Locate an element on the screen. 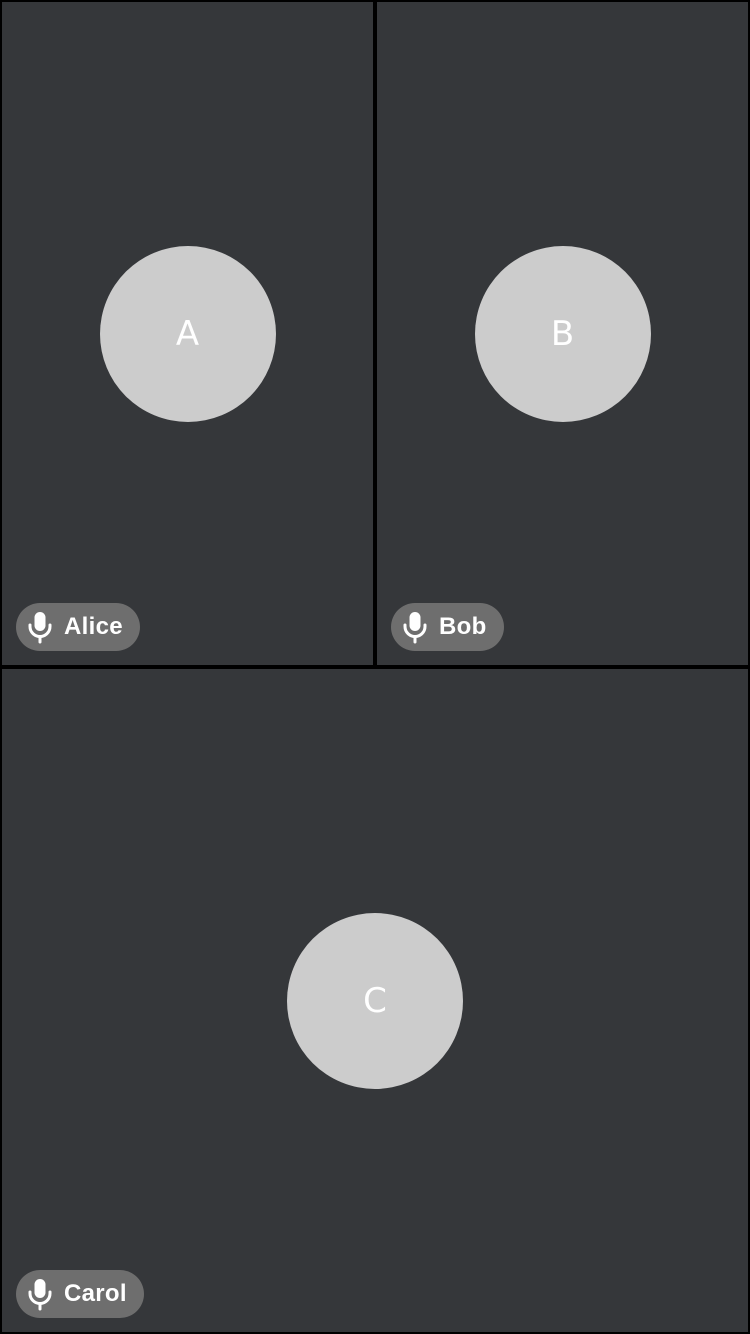 This screenshot has height=1334, width=750. participant-name-badge: Alice is located at coordinates (78, 627).